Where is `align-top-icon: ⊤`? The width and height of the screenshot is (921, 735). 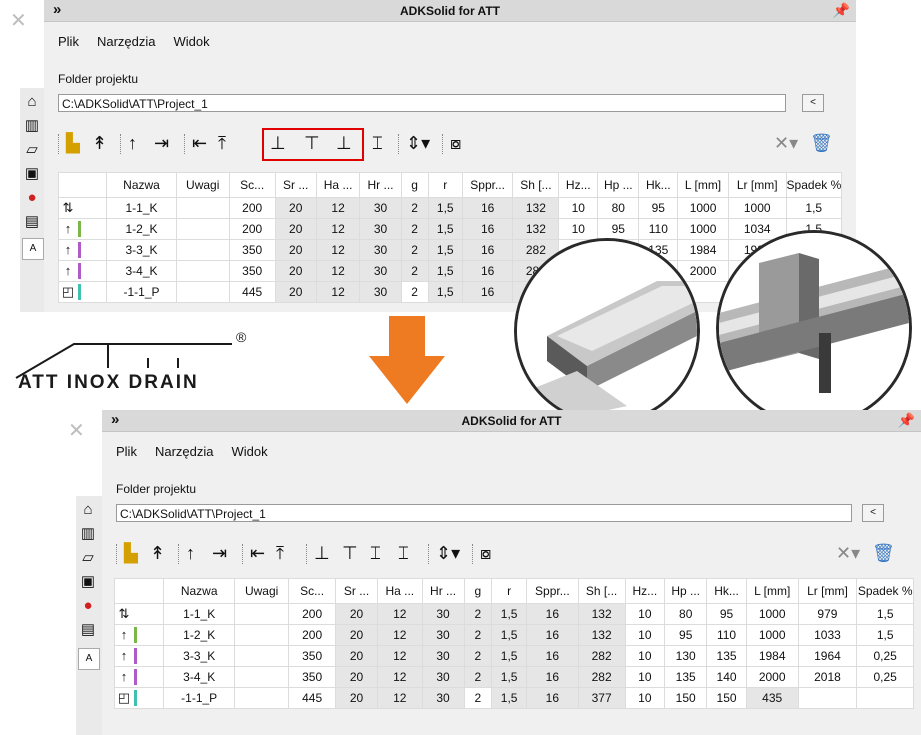
align-top-icon: ⊤ is located at coordinates (312, 143).